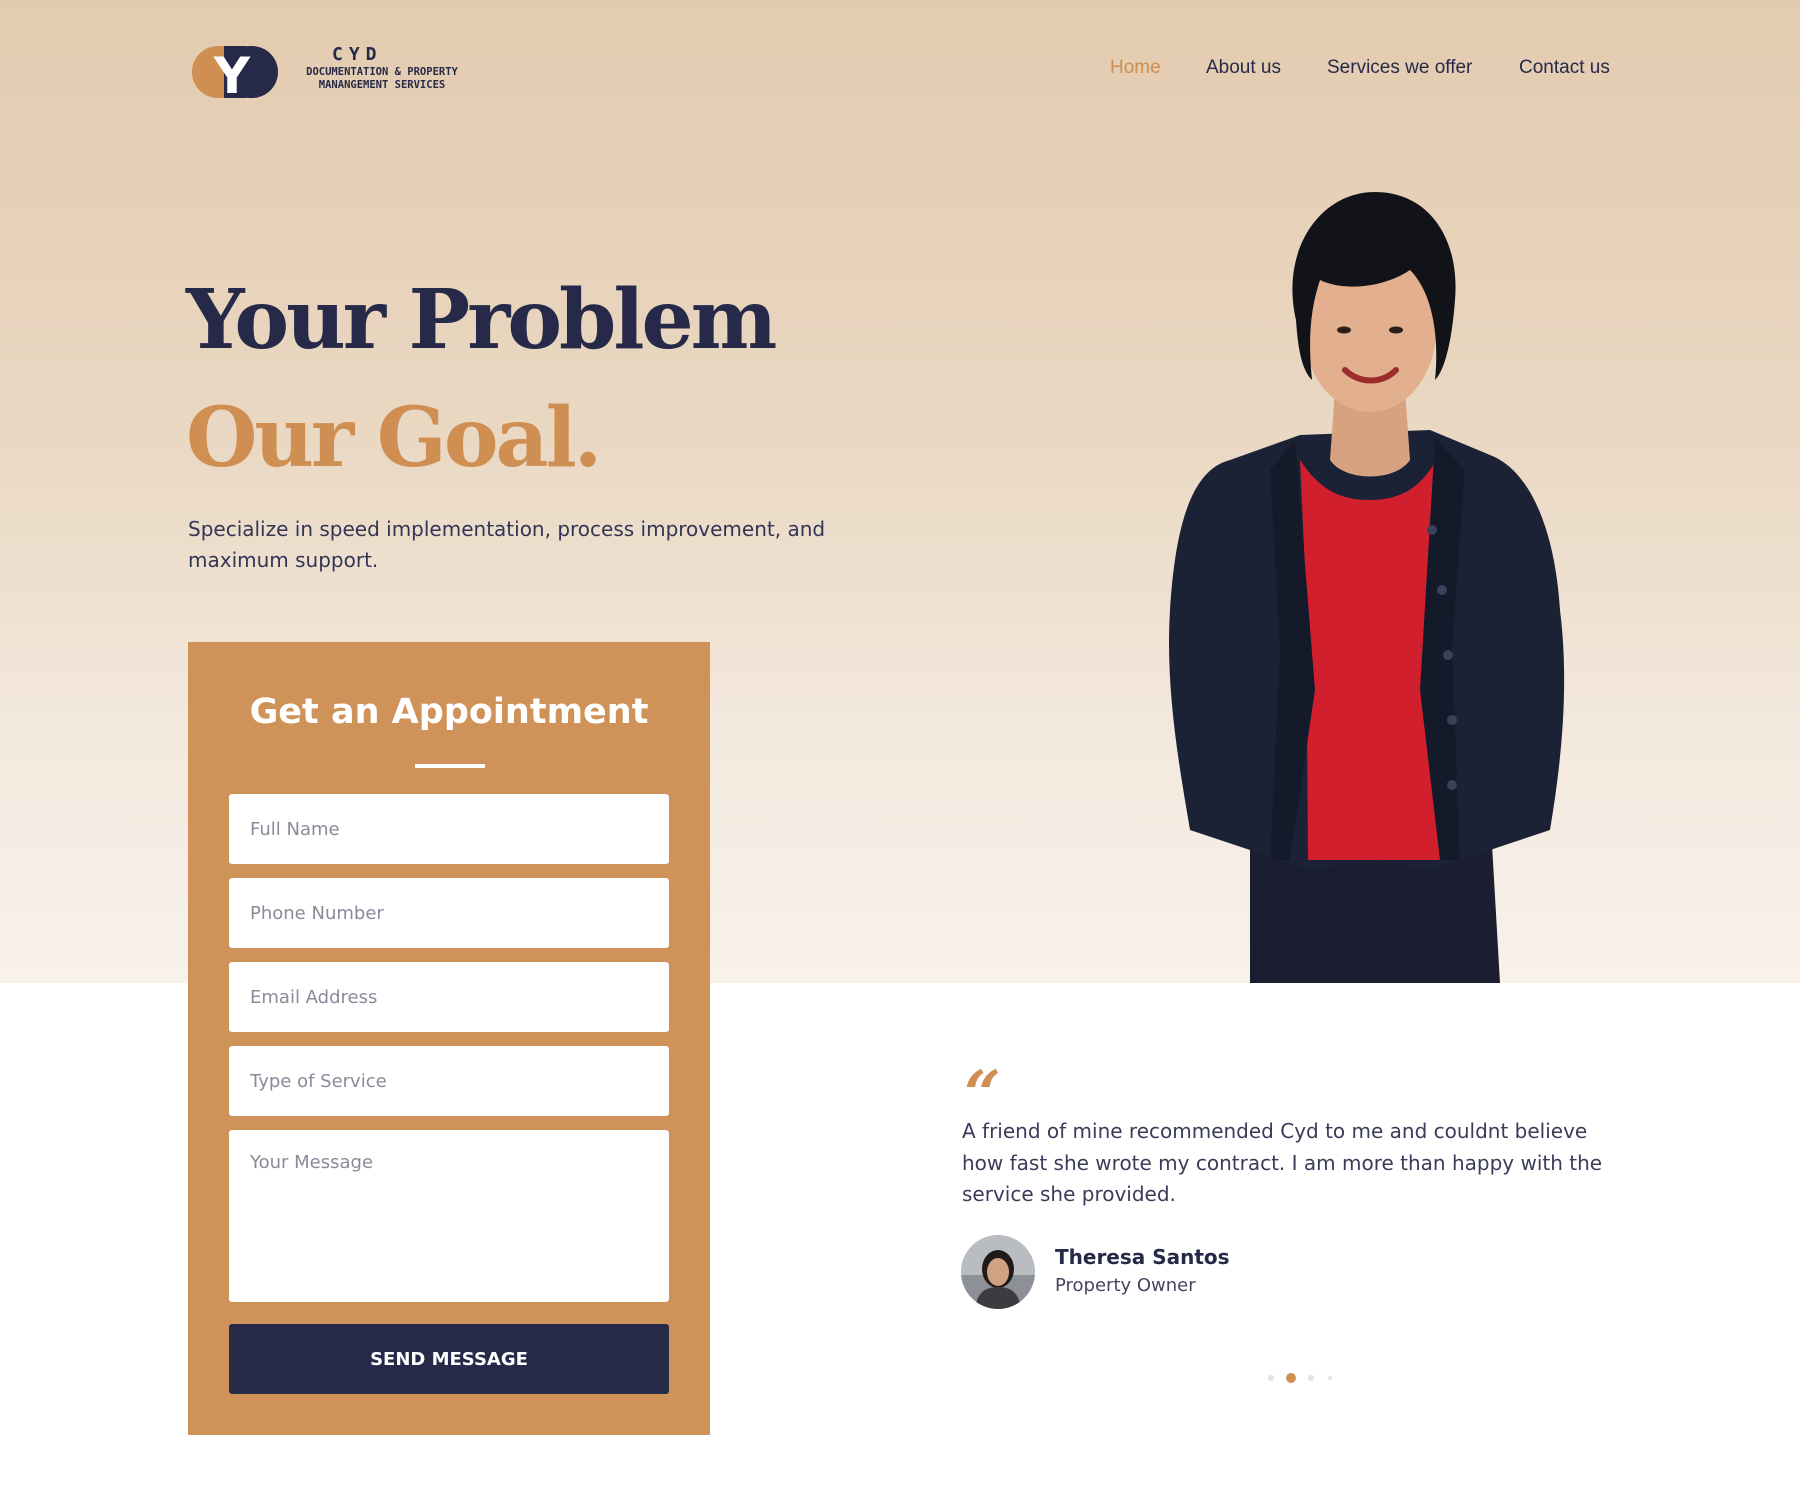  What do you see at coordinates (1291, 1378) in the screenshot?
I see `slider-dot-2-active` at bounding box center [1291, 1378].